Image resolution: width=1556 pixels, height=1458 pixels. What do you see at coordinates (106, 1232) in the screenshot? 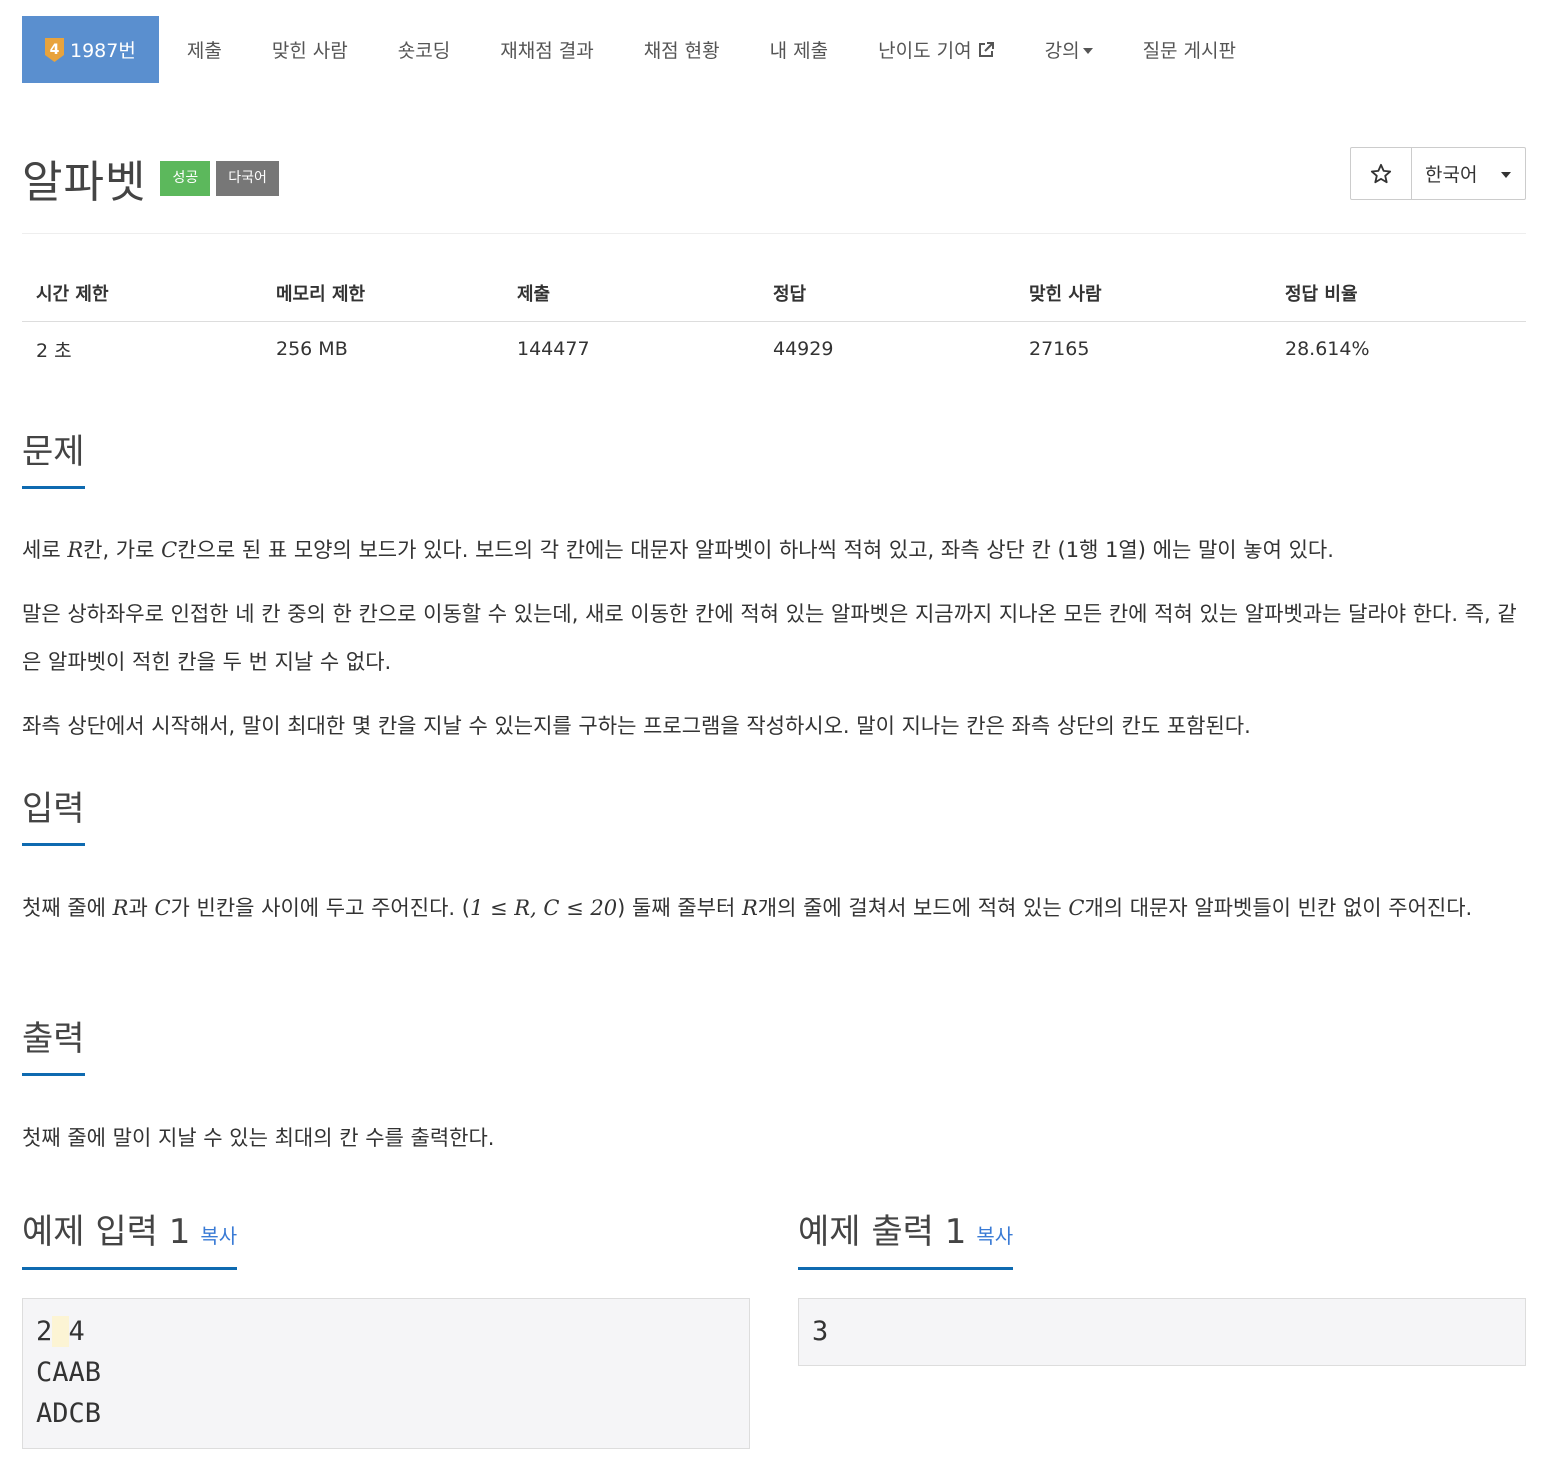
I see `sample-input-heading: 예제 입력 1` at bounding box center [106, 1232].